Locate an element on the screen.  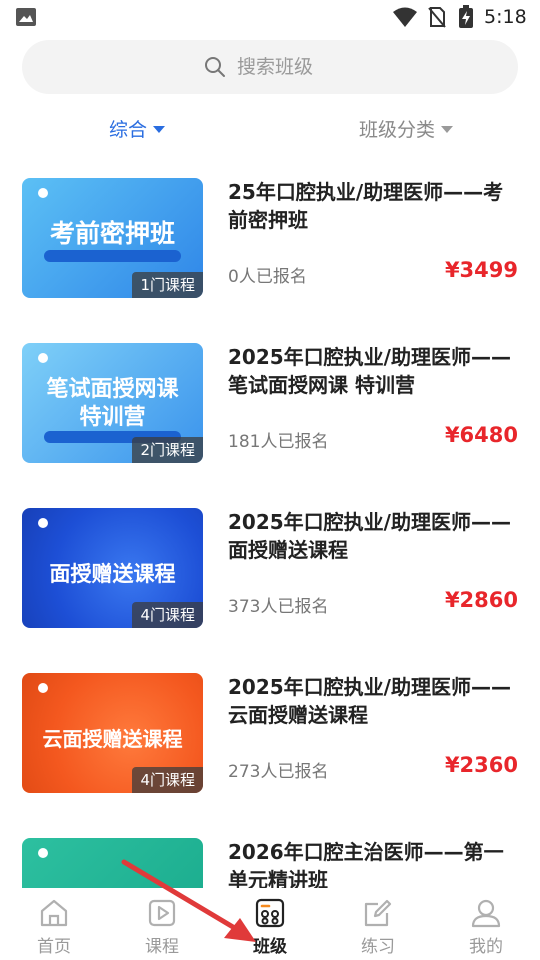
search-icon is located at coordinates (215, 67).